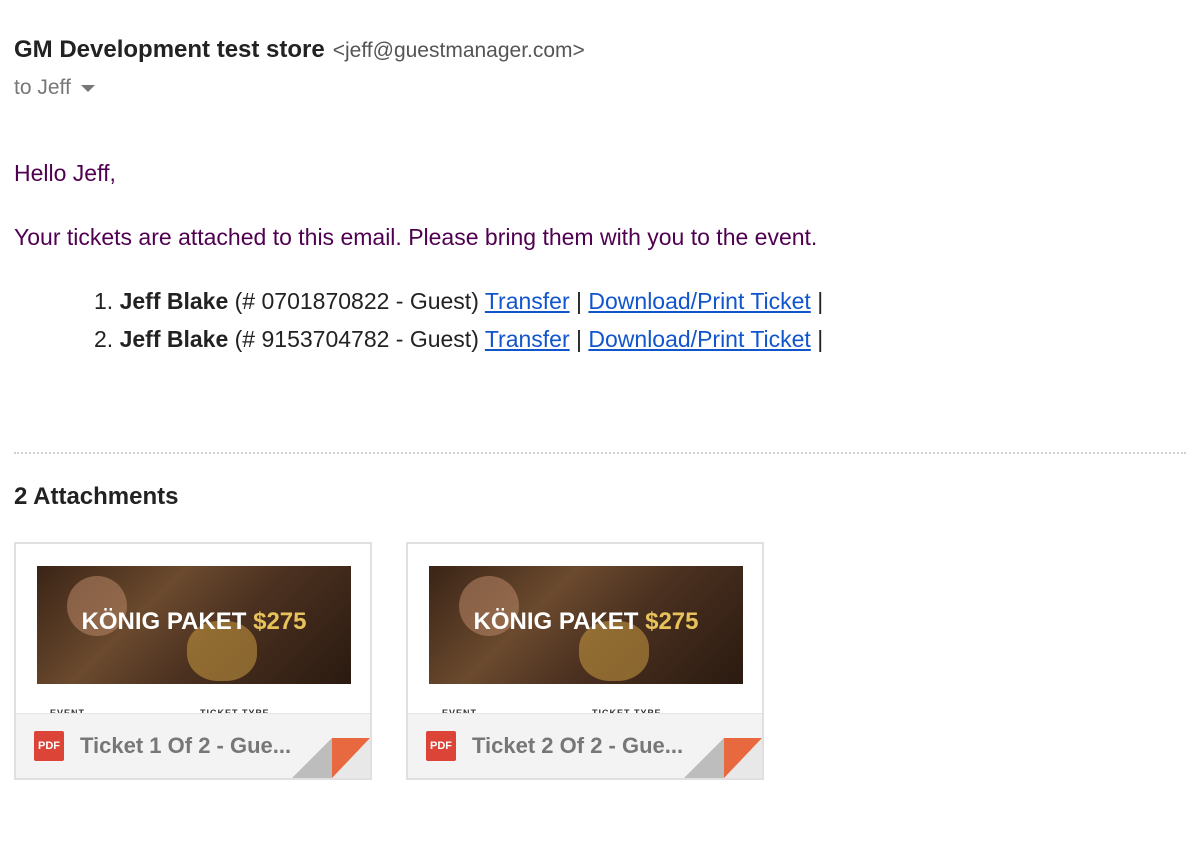  Describe the element at coordinates (96, 496) in the screenshot. I see `attachments-title: 2 Attachments` at that location.